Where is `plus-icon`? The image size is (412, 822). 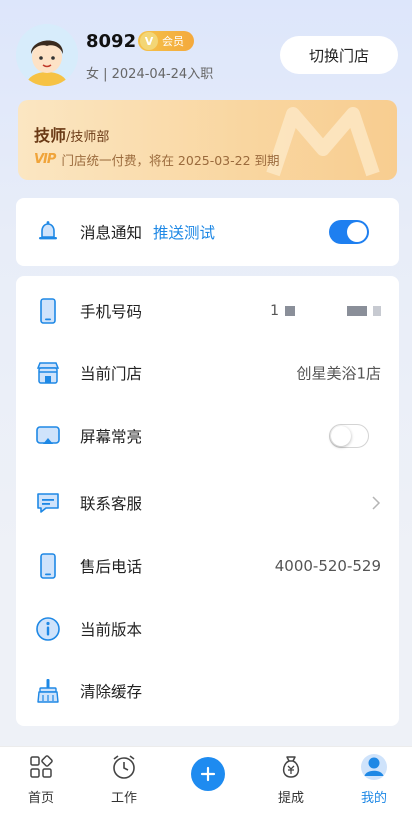 plus-icon is located at coordinates (208, 774).